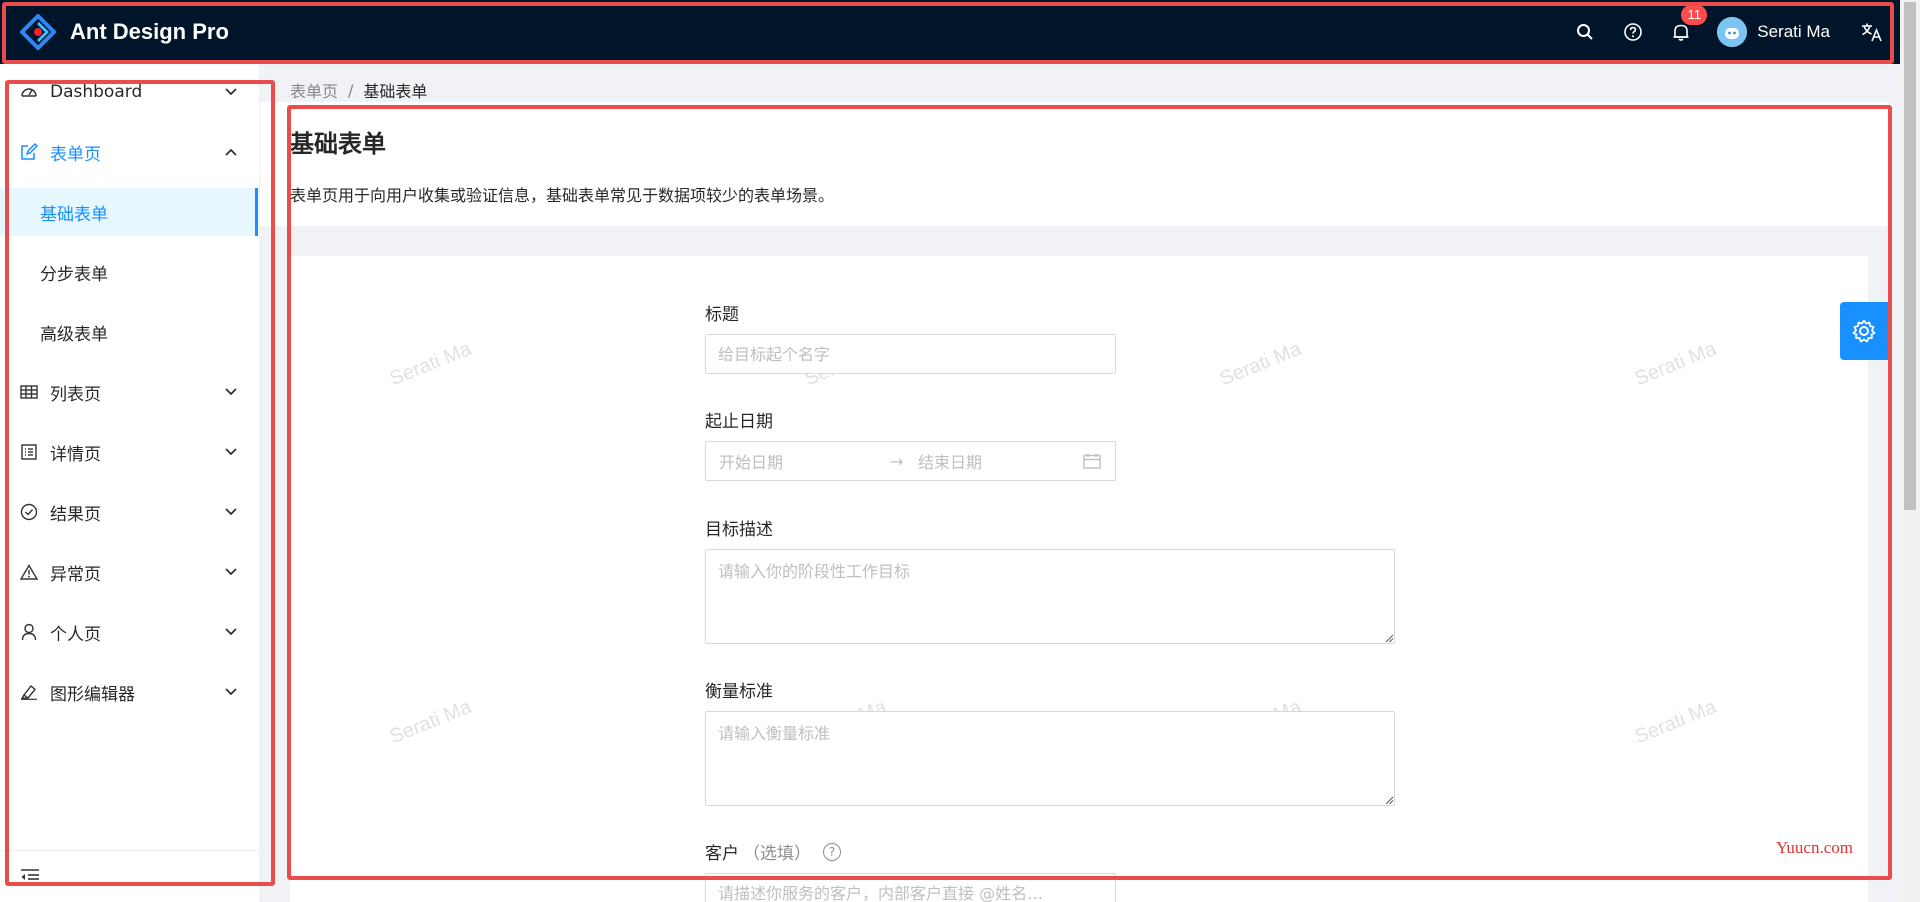 The image size is (1920, 902). Describe the element at coordinates (29, 92) in the screenshot. I see `dashboard-icon` at that location.